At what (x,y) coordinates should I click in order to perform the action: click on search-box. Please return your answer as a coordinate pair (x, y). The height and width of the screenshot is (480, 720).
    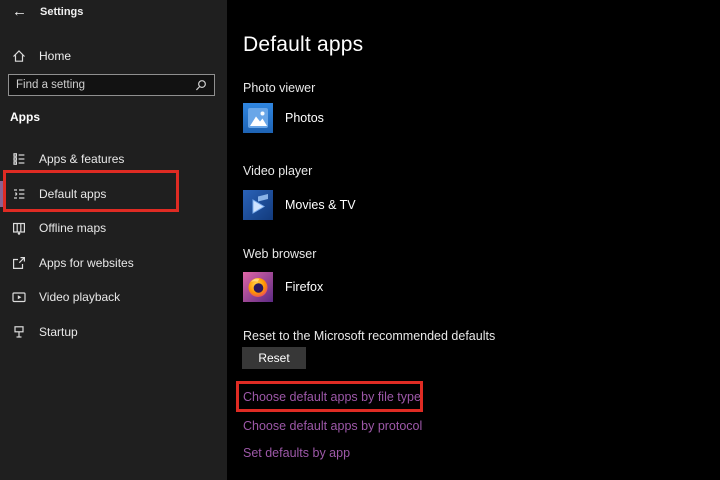
    Looking at the image, I should click on (111, 85).